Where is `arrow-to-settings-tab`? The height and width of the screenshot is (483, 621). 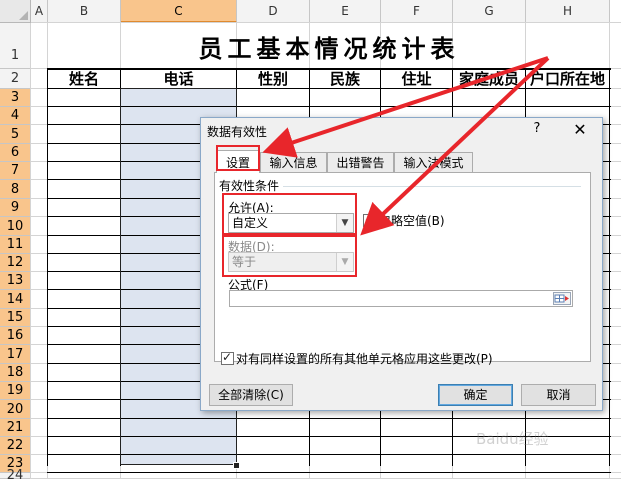
arrow-to-settings-tab is located at coordinates (405, 107).